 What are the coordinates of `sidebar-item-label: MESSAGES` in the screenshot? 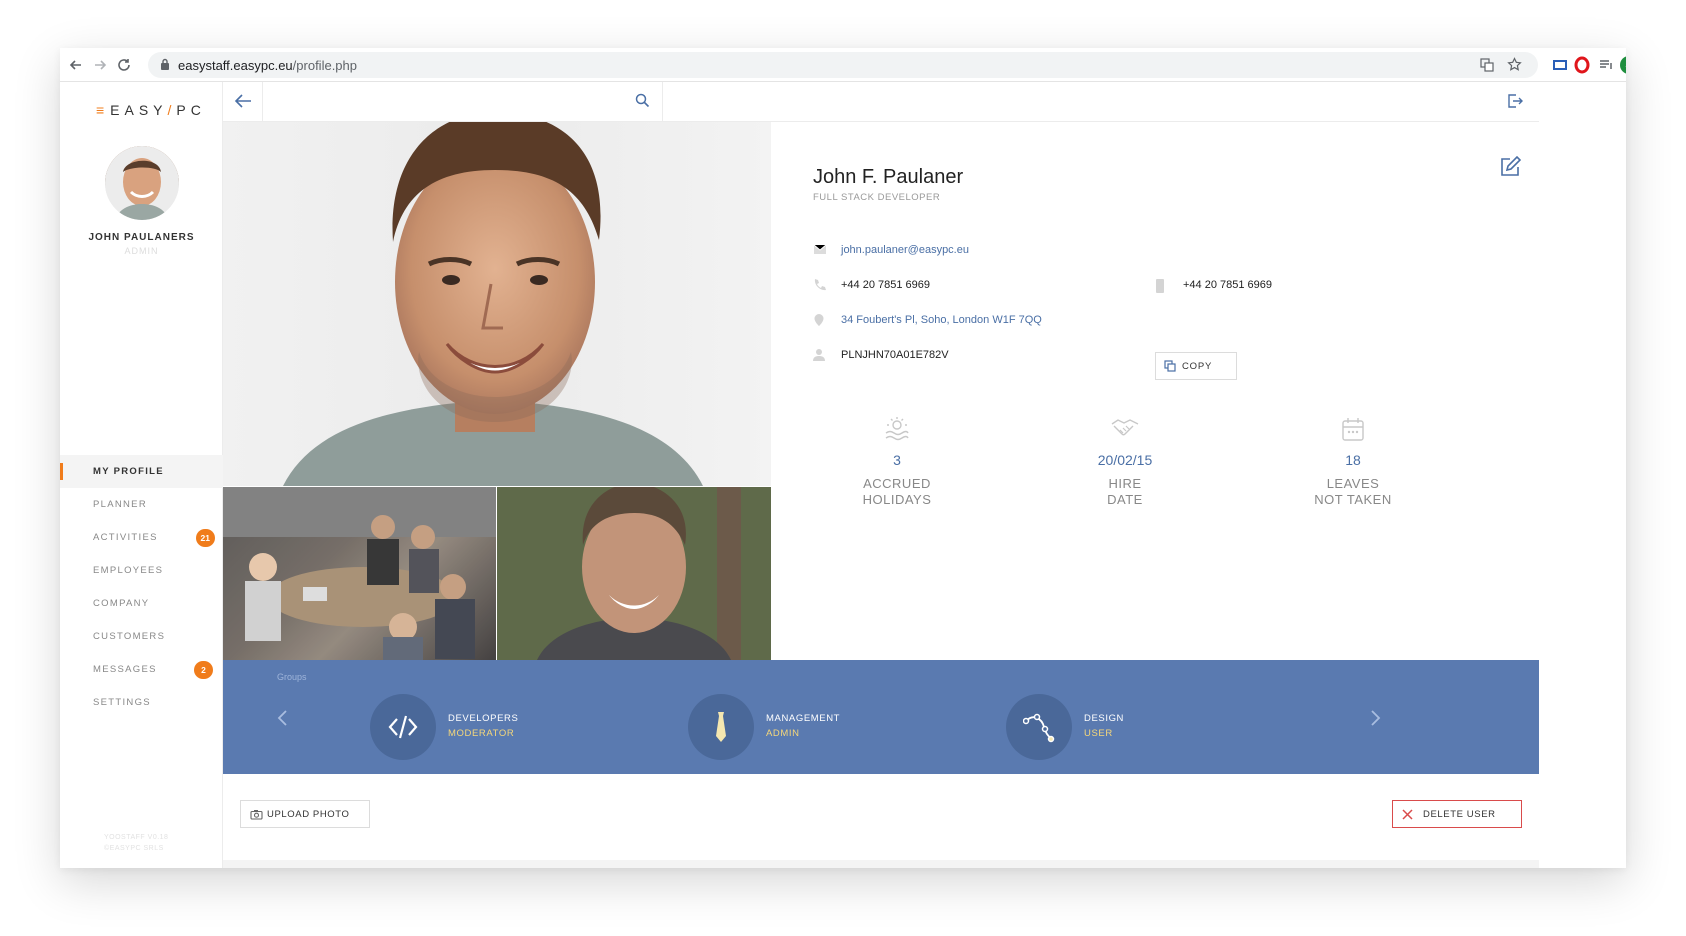 It's located at (125, 669).